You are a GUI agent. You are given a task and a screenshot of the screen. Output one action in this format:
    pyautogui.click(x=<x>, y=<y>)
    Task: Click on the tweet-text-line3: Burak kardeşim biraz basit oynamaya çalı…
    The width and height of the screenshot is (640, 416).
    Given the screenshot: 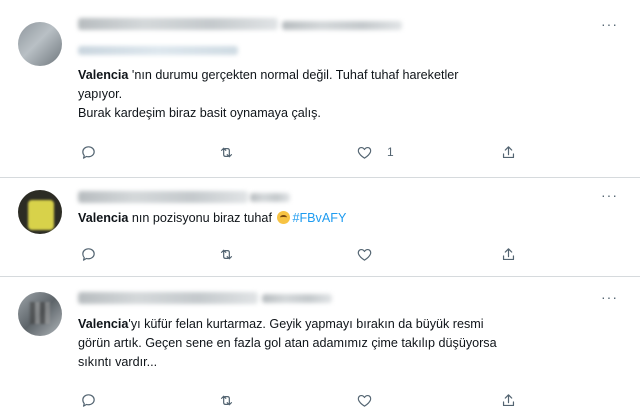 What is the action you would take?
    pyautogui.click(x=199, y=113)
    